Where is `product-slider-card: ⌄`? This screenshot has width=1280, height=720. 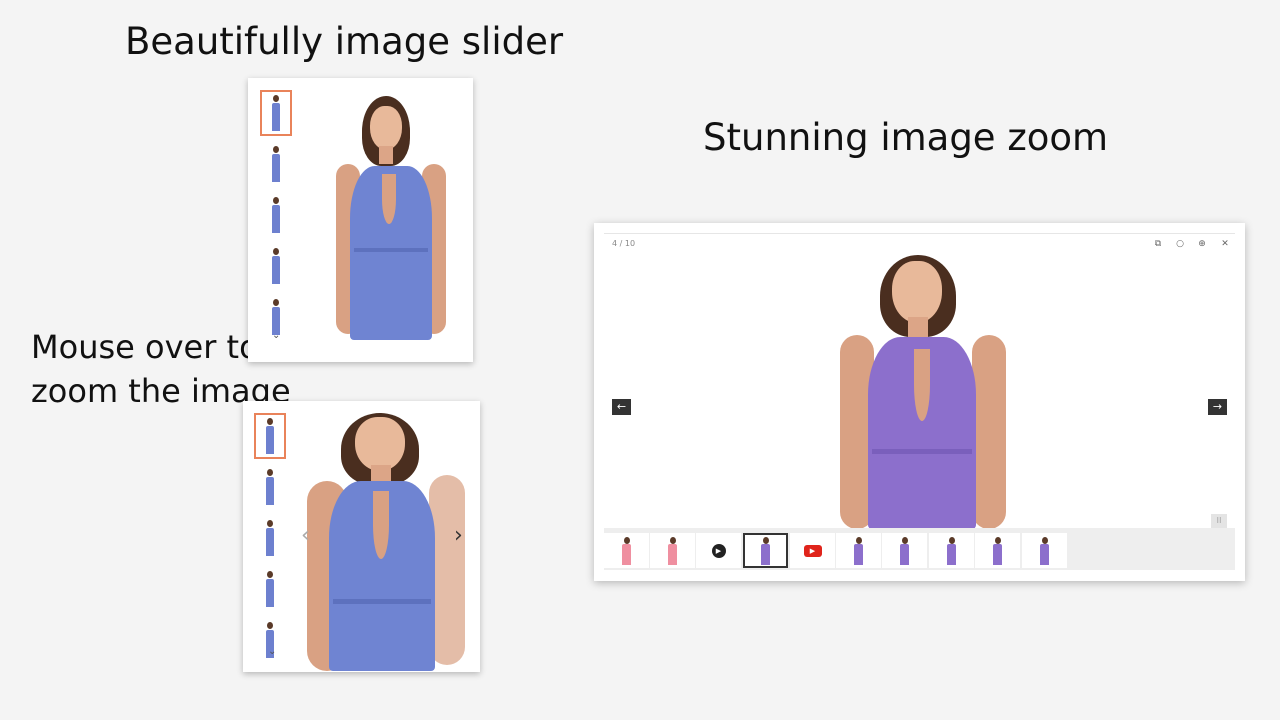
product-slider-card: ⌄ is located at coordinates (360, 220).